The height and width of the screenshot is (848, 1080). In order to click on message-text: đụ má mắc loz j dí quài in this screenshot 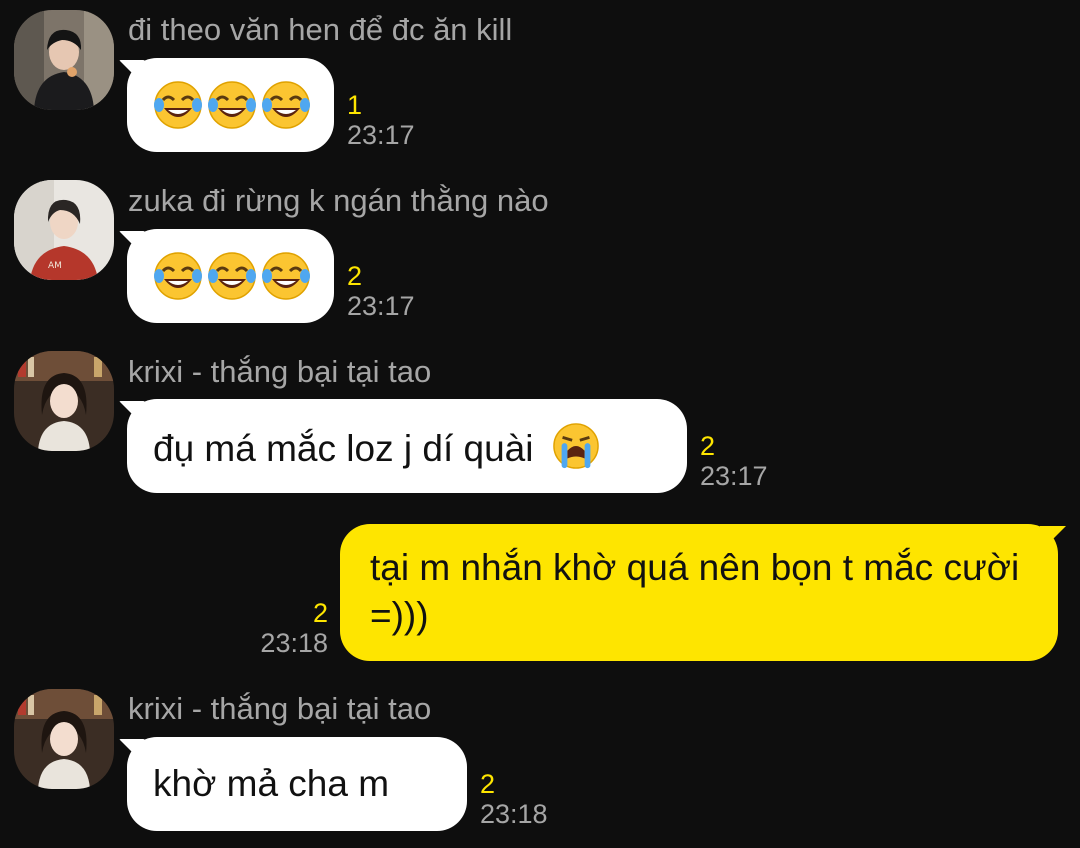, I will do `click(343, 448)`.